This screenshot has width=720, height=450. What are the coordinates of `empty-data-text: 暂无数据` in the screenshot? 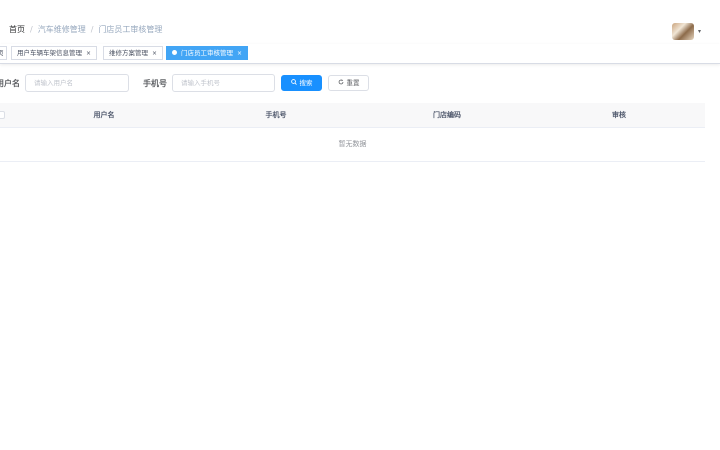 It's located at (352, 144).